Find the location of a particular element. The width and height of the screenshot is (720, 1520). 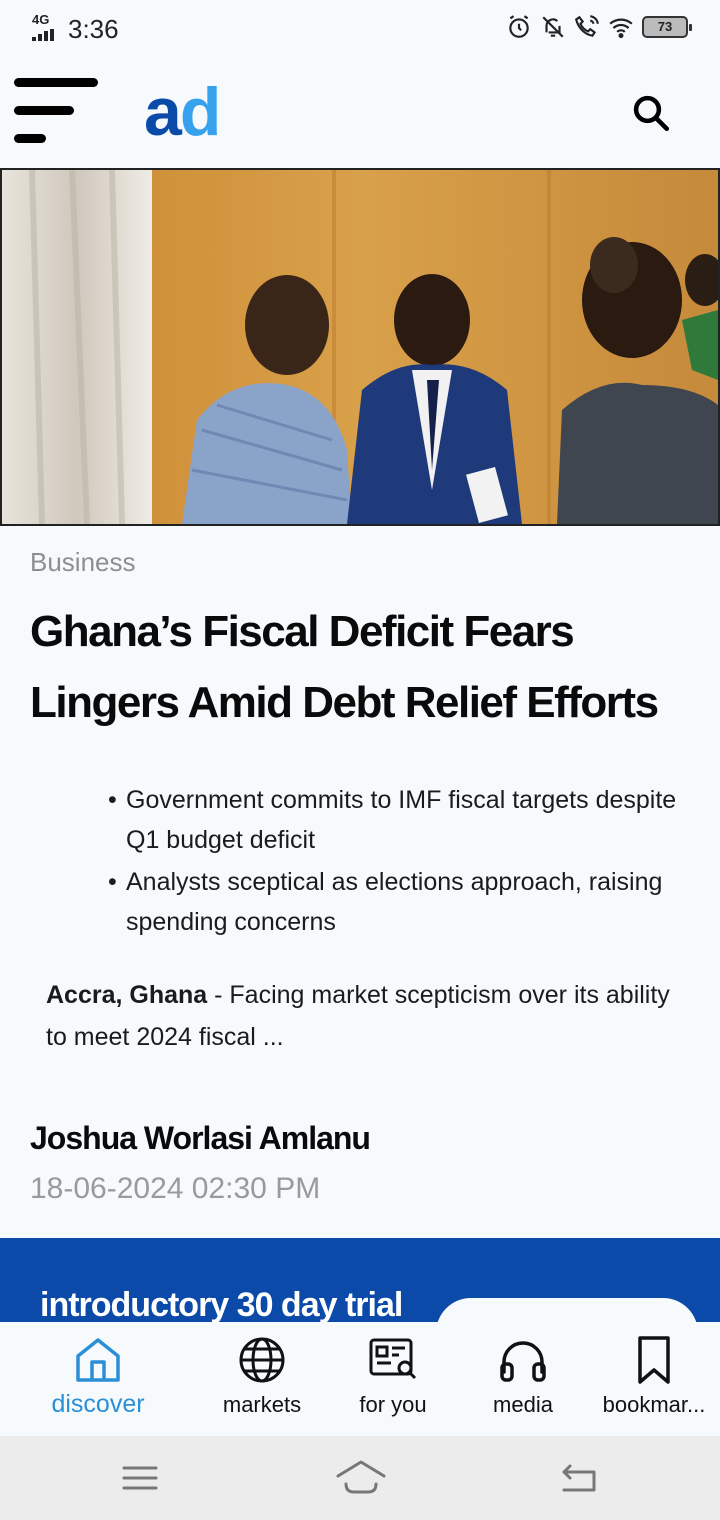

article-author: Joshua Worlasi Amlanu is located at coordinates (200, 1138).